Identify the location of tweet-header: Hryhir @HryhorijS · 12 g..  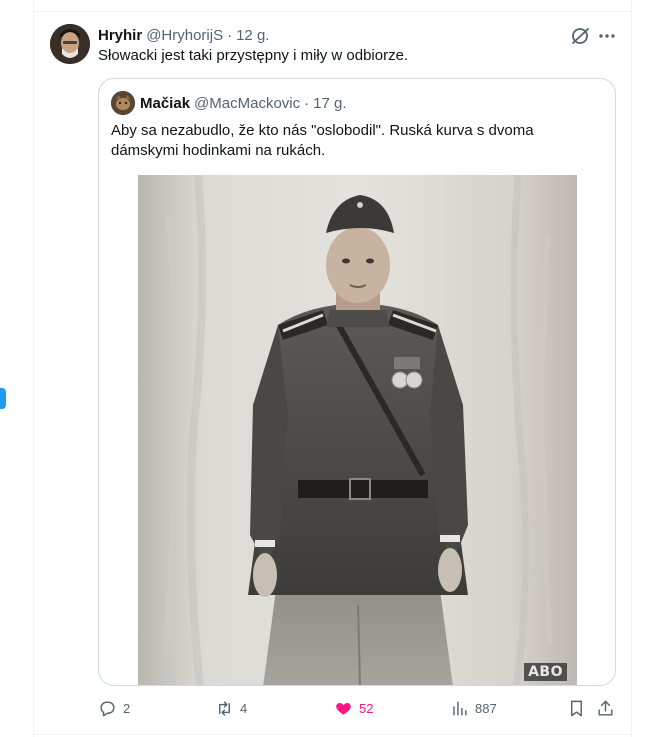
(183, 35).